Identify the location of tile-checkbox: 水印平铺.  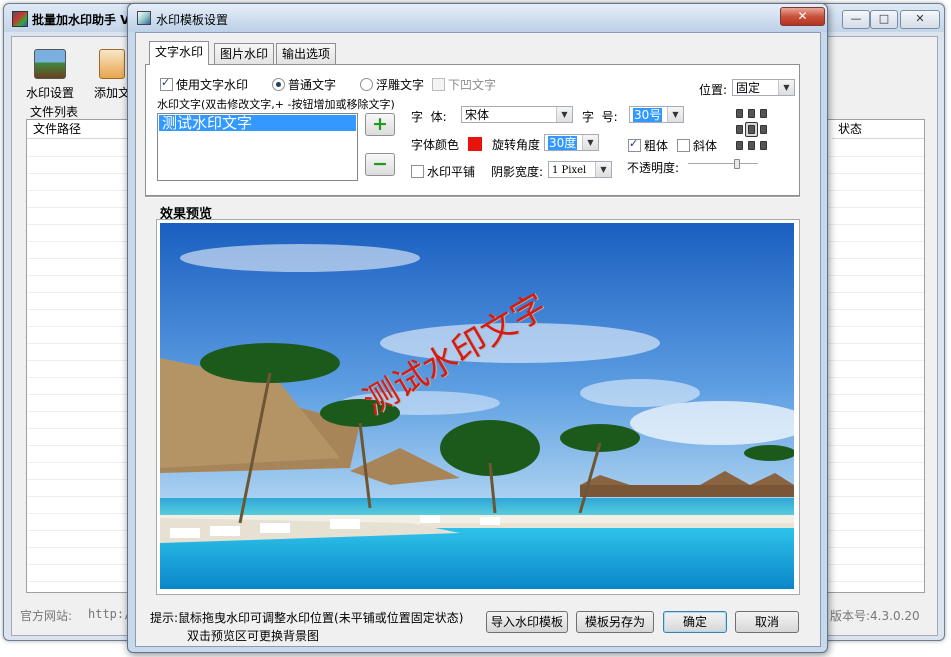
(443, 171).